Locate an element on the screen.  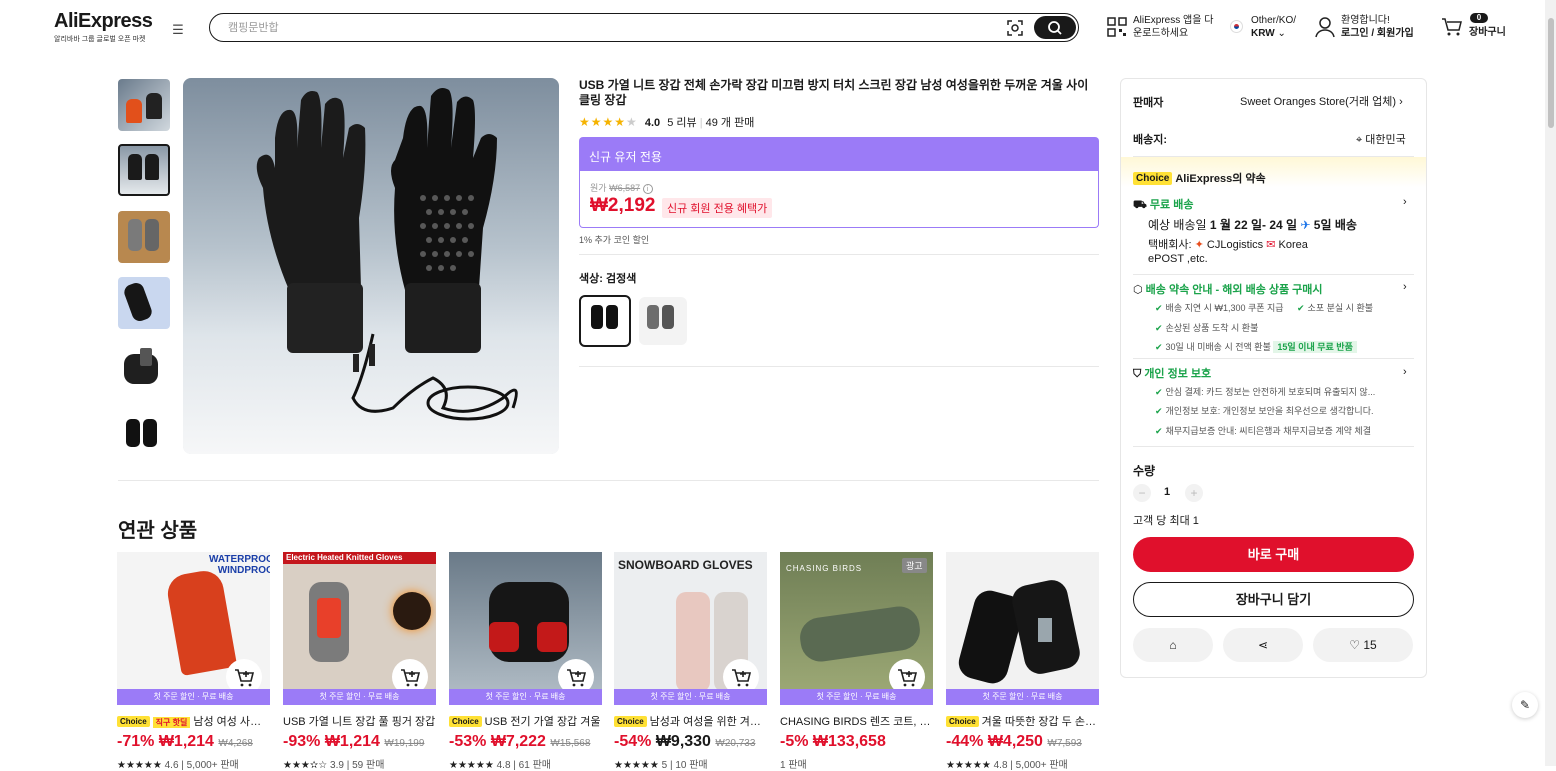
main-product-image is located at coordinates (371, 266).